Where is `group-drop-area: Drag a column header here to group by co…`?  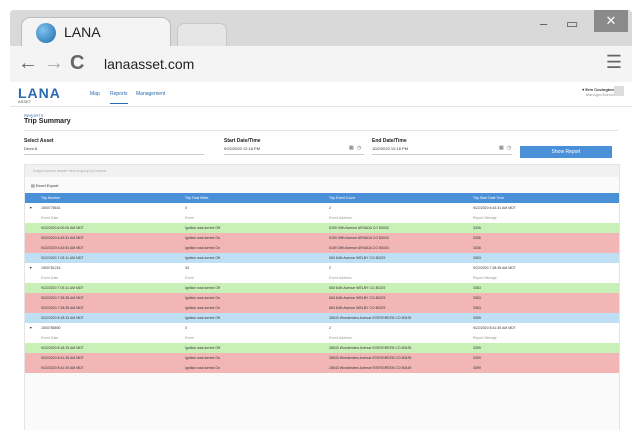 group-drop-area: Drag a column header here to group by co… is located at coordinates (322, 171).